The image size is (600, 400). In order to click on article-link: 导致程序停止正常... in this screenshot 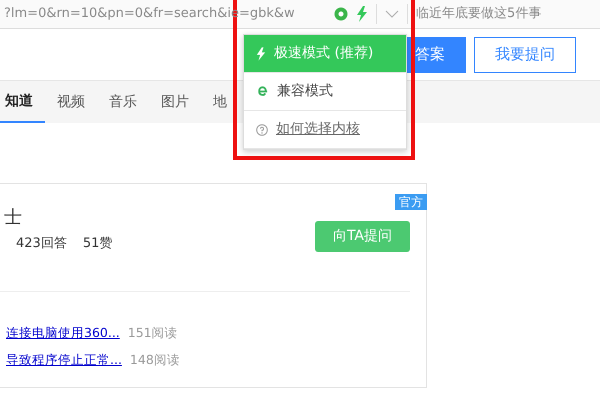, I will do `click(64, 360)`.